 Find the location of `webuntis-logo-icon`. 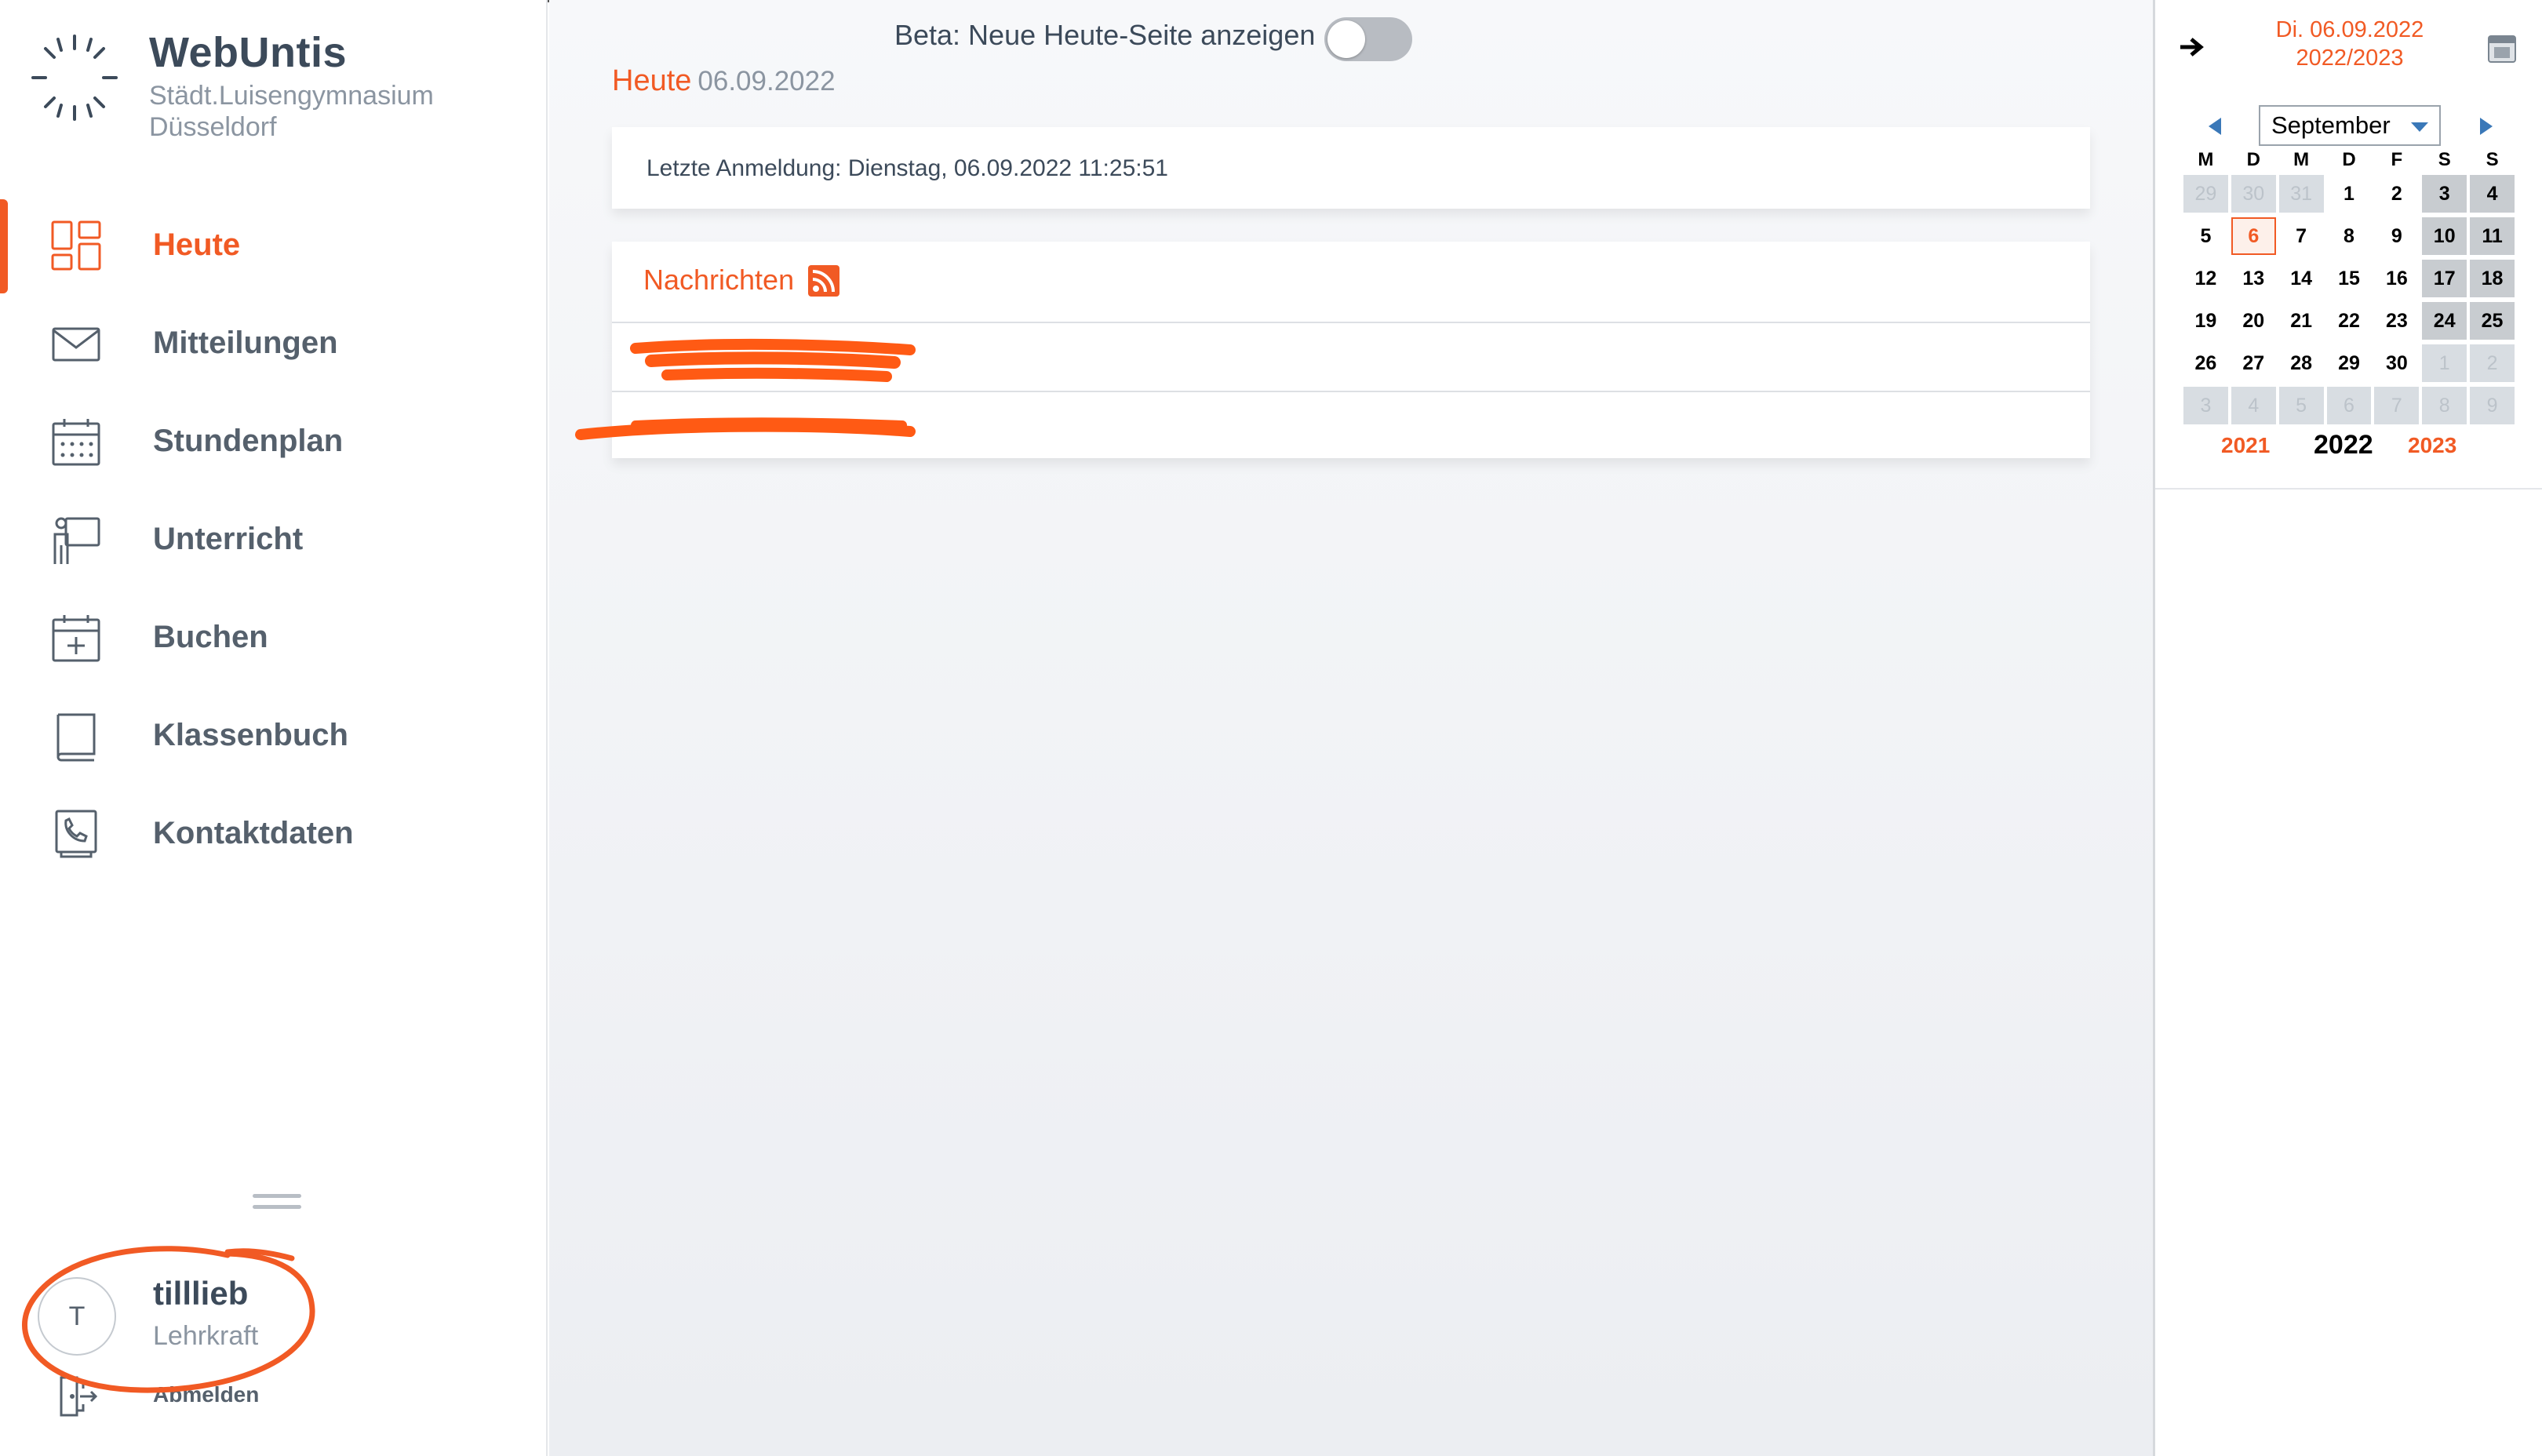

webuntis-logo-icon is located at coordinates (74, 78).